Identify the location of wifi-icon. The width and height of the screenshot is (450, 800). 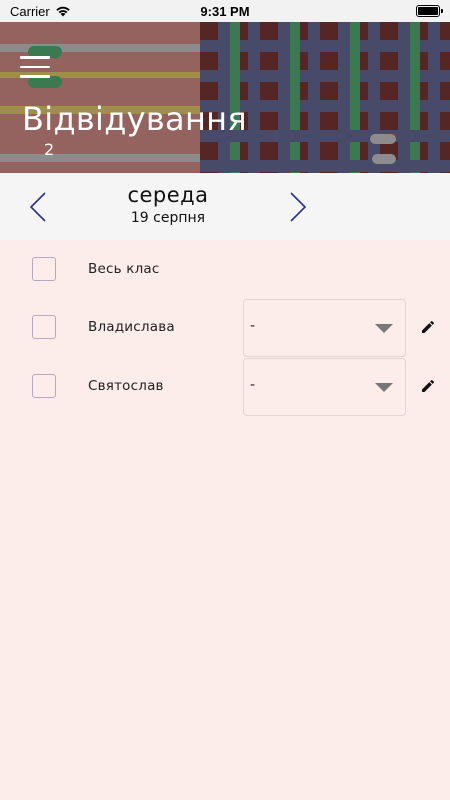
(63, 11).